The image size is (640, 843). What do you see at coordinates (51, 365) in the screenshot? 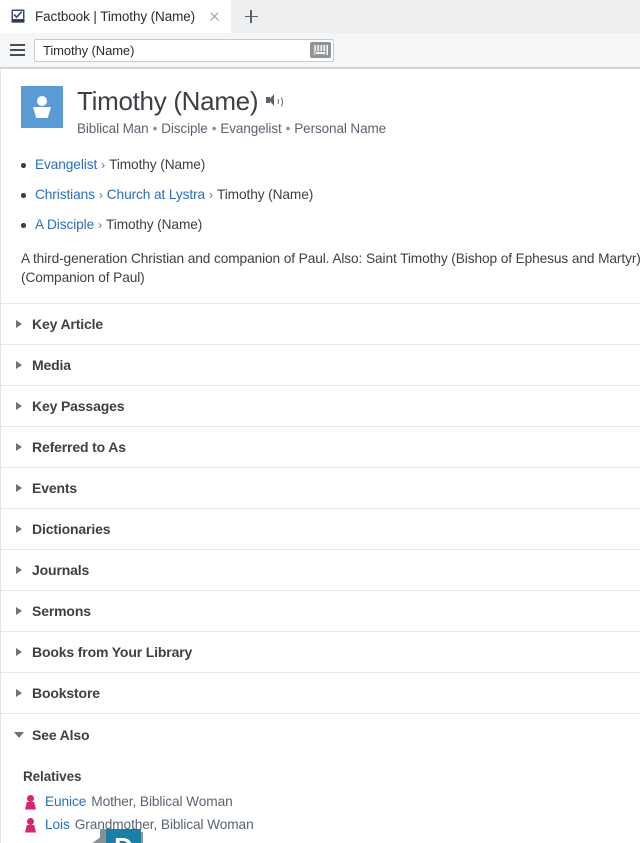
I see `section-label: Media` at bounding box center [51, 365].